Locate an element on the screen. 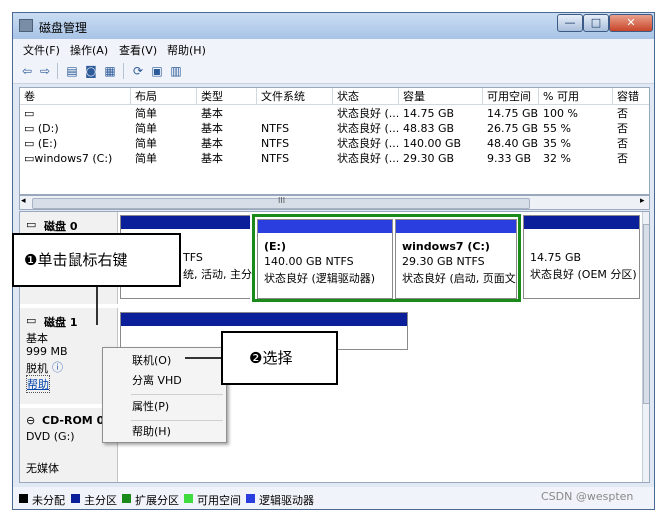  vertical-scrollbar is located at coordinates (645, 347).